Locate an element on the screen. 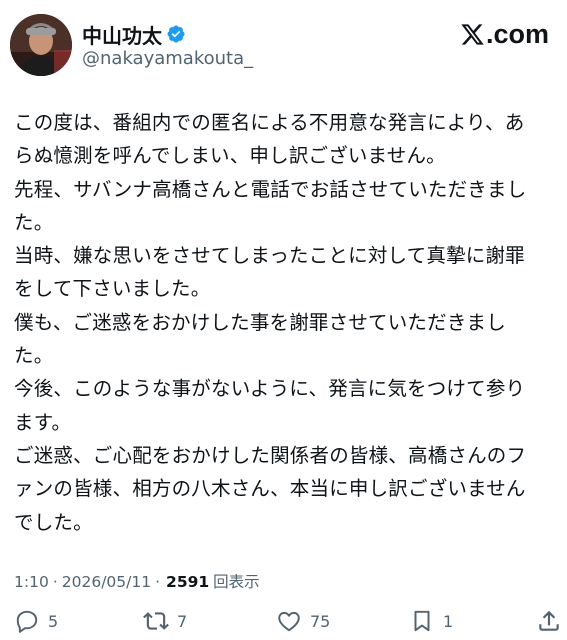  x-brand: .com is located at coordinates (504, 34).